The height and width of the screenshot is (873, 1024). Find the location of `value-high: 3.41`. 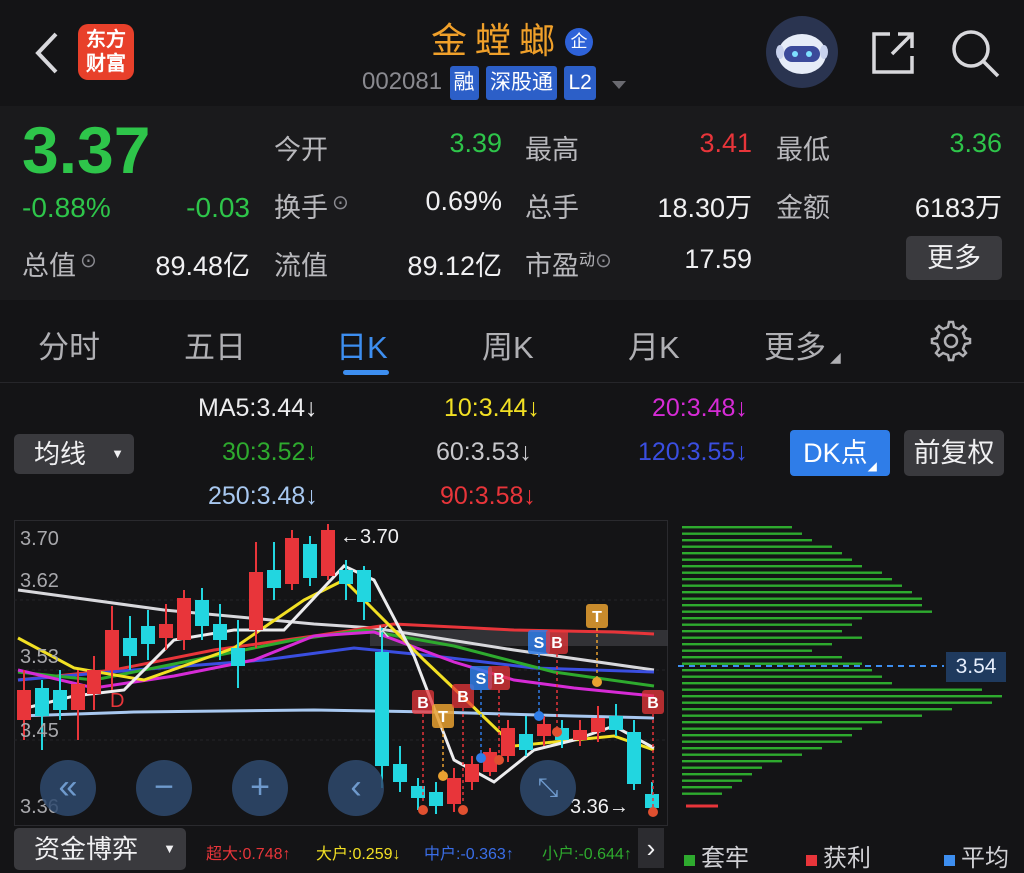

value-high: 3.41 is located at coordinates (725, 143).